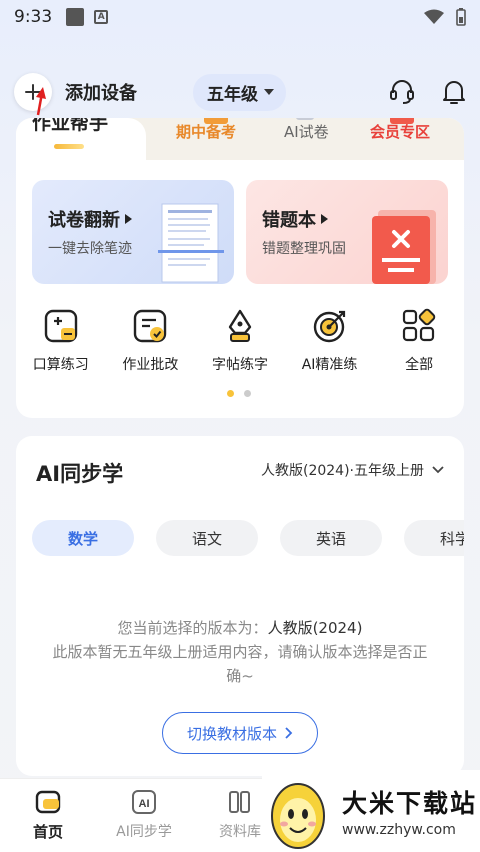 The image size is (480, 852). Describe the element at coordinates (48, 815) in the screenshot. I see `nav-home: 首页` at that location.